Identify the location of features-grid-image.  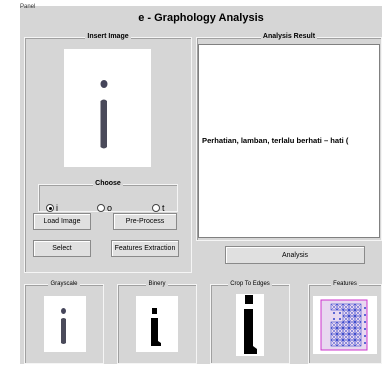
(344, 325).